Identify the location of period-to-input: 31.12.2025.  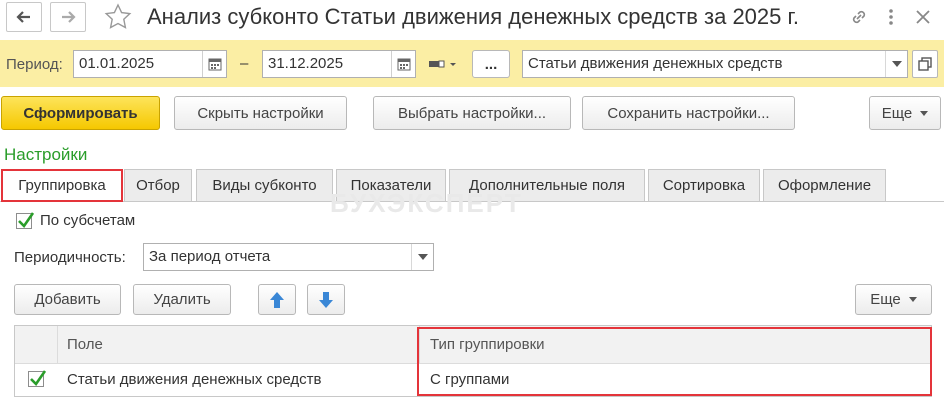
(339, 64).